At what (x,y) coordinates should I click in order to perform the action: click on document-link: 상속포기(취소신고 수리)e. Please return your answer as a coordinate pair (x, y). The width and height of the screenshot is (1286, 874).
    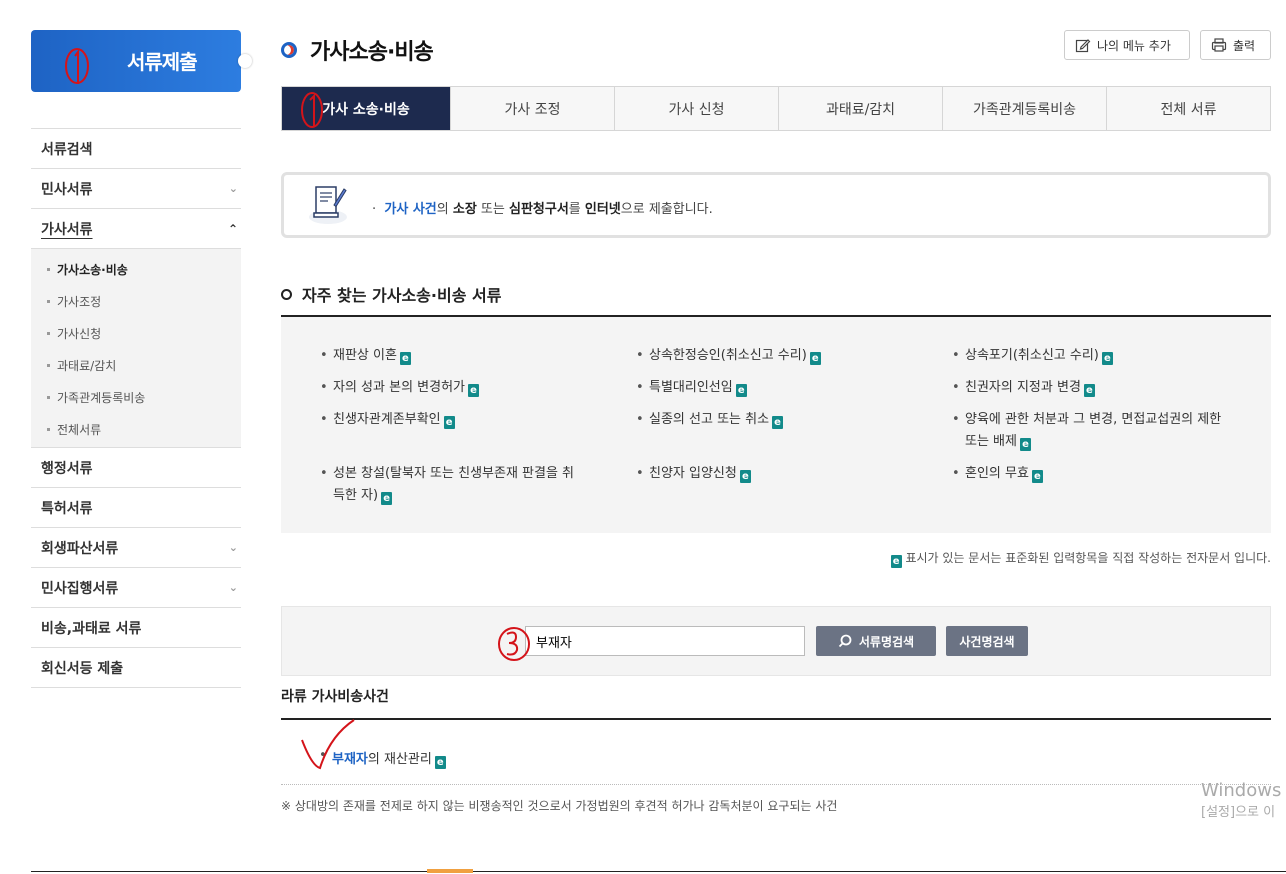
    Looking at the image, I should click on (1093, 356).